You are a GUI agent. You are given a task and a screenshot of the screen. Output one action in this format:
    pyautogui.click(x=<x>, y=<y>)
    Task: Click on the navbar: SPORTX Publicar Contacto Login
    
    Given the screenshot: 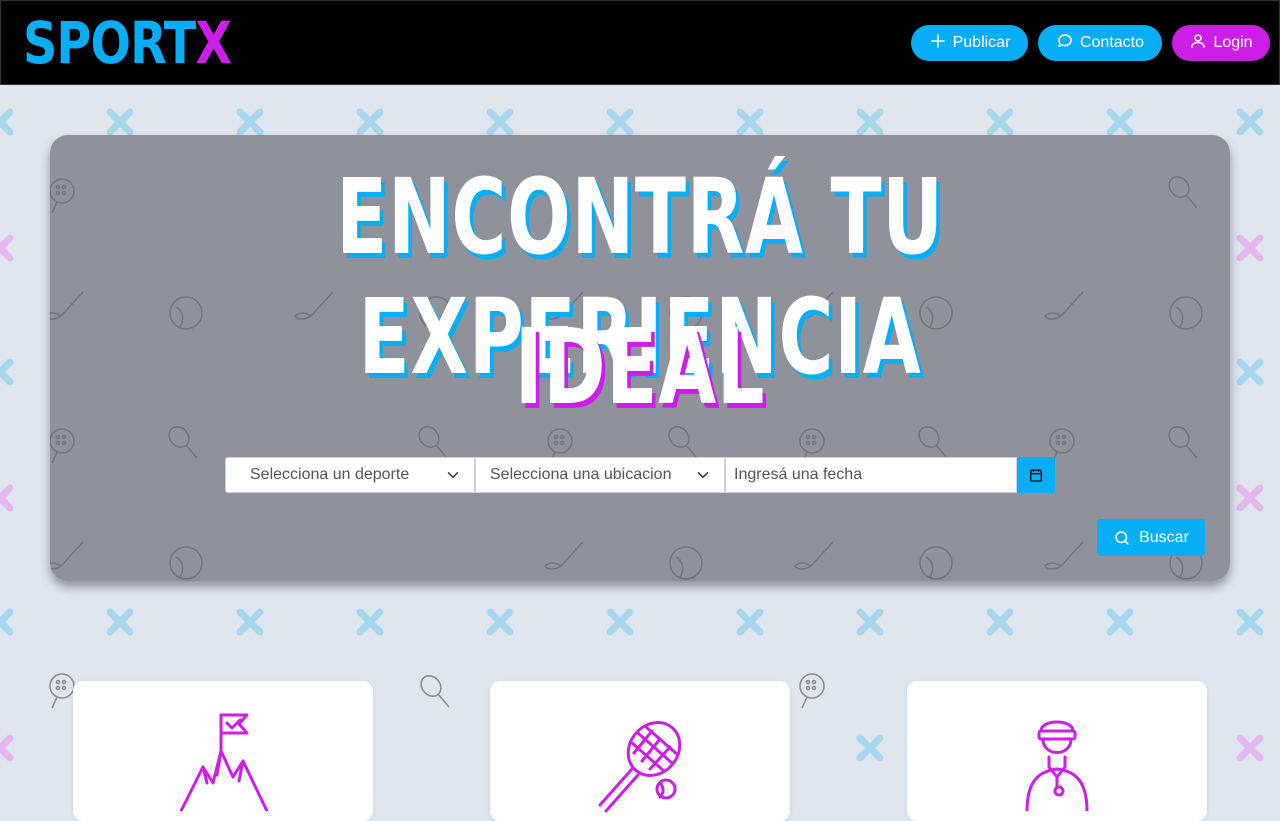 What is the action you would take?
    pyautogui.click(x=640, y=42)
    